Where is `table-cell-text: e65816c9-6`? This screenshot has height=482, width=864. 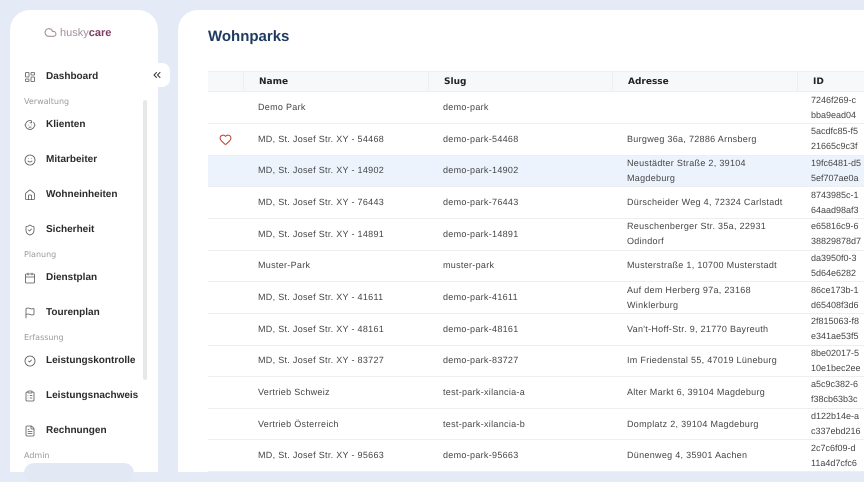
table-cell-text: e65816c9-6 is located at coordinates (835, 227).